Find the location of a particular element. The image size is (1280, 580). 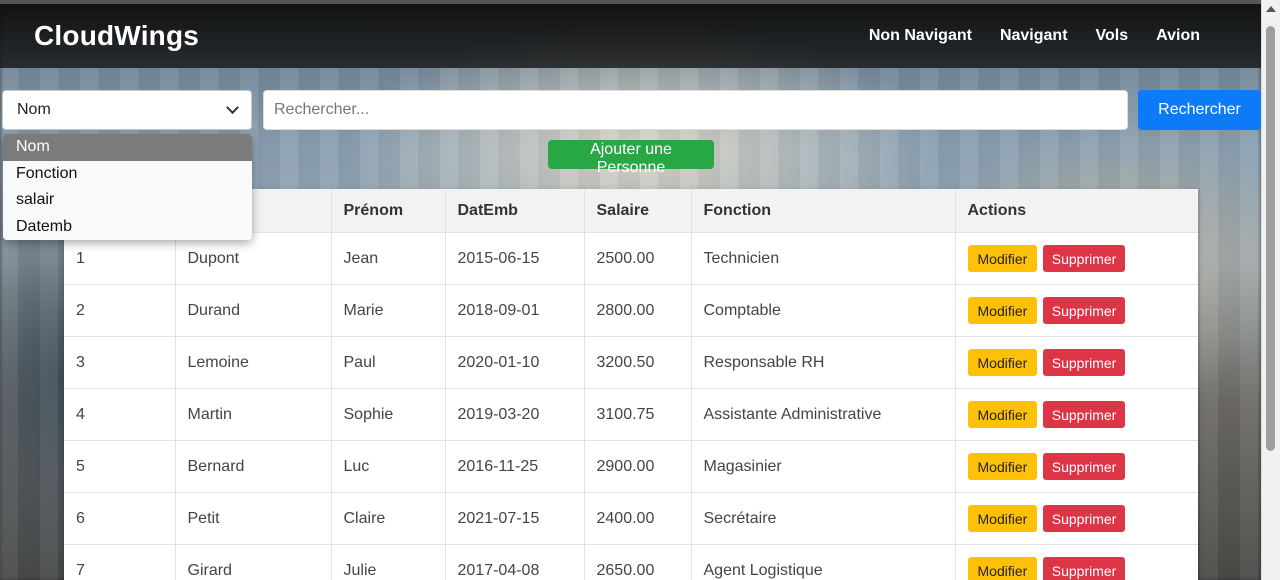

cell-datemb: 2017-04-08 is located at coordinates (515, 562).